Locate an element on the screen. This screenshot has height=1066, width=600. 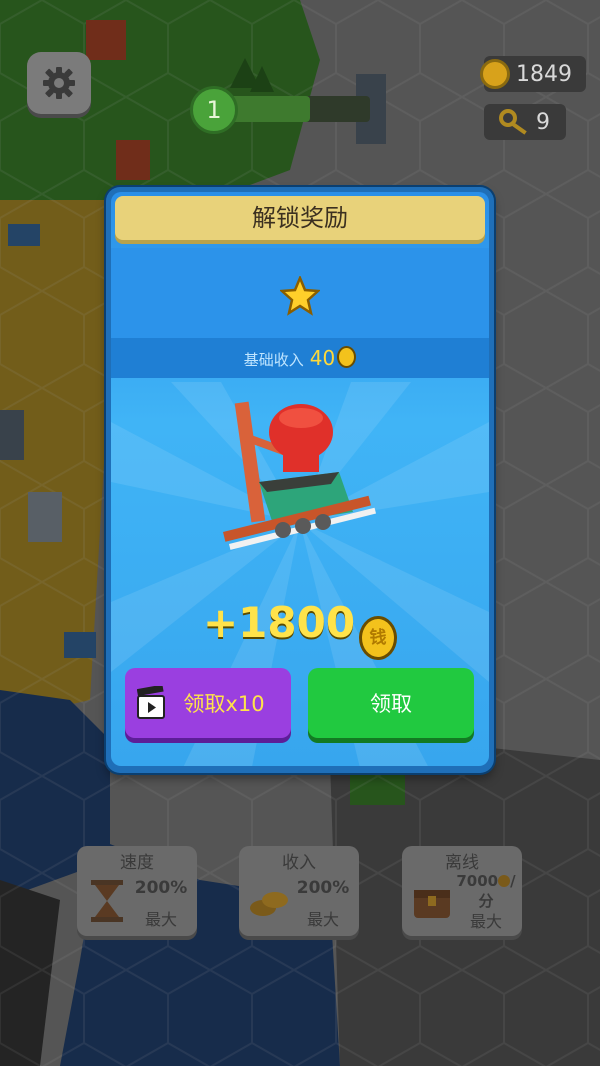
key-counter: 9 is located at coordinates (525, 122).